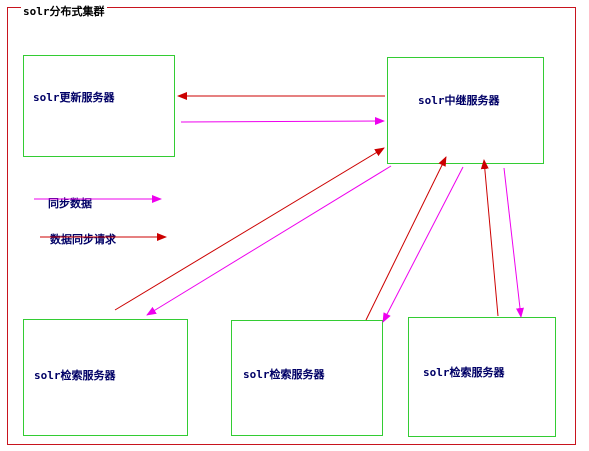  Describe the element at coordinates (489, 238) in the screenshot. I see `arrow-request-search3-to-relay` at that location.